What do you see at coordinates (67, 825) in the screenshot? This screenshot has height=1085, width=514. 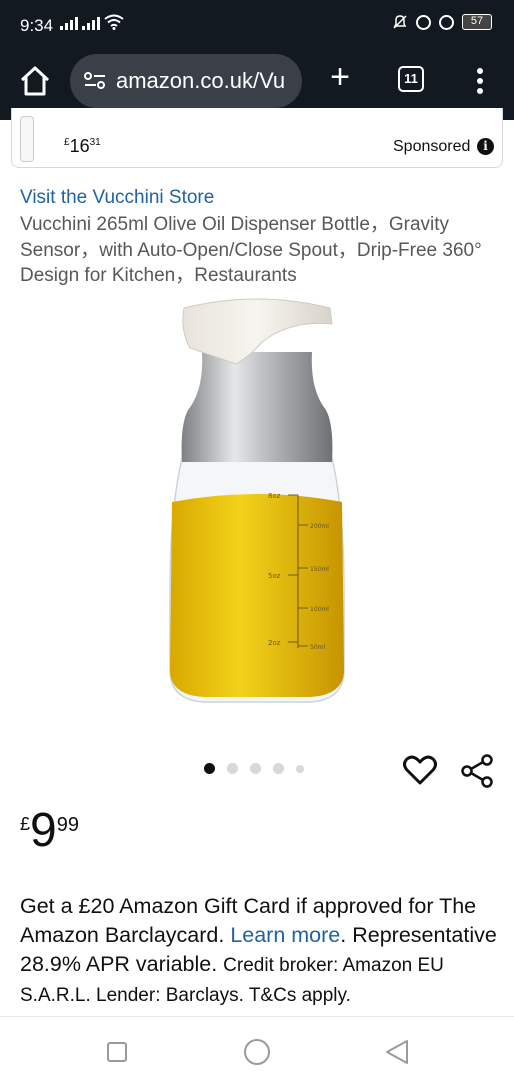 I see `price-fraction: 99` at bounding box center [67, 825].